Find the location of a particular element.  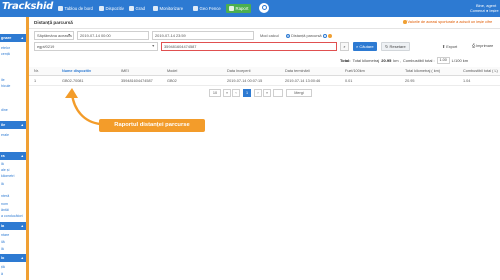

nav-device-label: Dispozitiv is located at coordinates (114, 8).